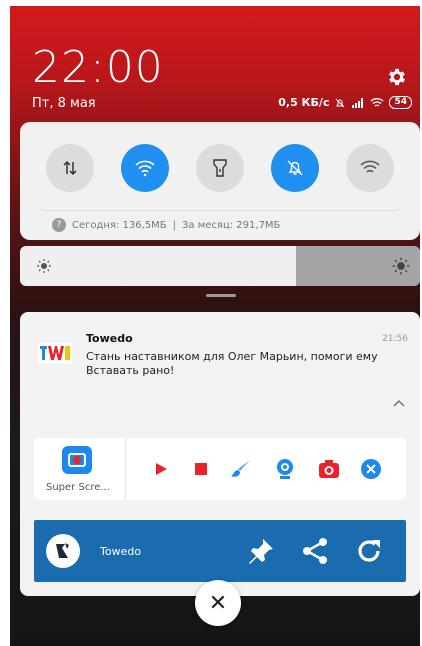 The image size is (422, 646). What do you see at coordinates (55, 353) in the screenshot?
I see `towedo-logo-icon` at bounding box center [55, 353].